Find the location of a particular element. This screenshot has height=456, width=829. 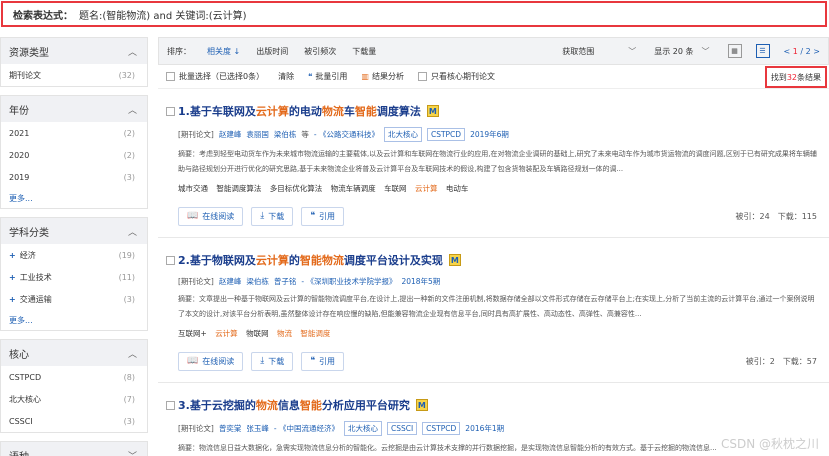

keyword-link: 互联网+ is located at coordinates (192, 333).